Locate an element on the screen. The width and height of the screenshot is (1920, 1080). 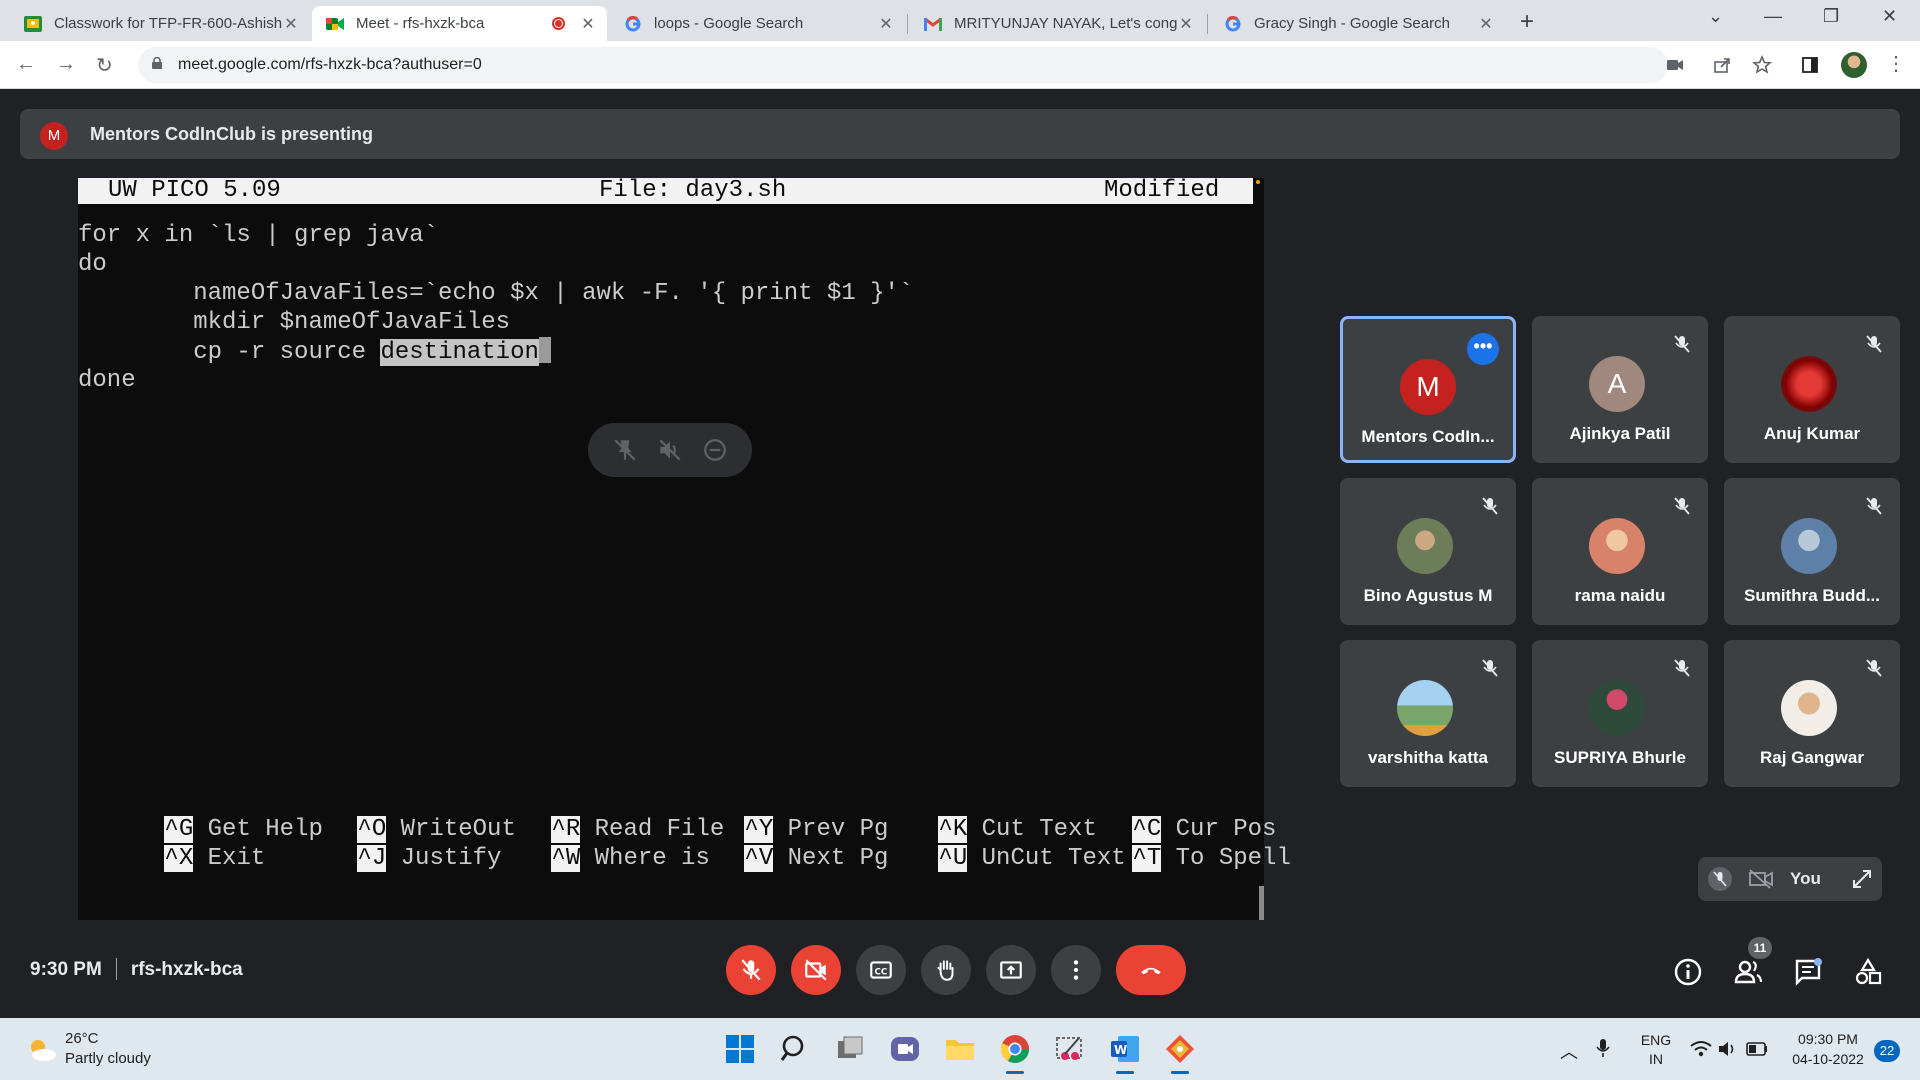
more-options-button is located at coordinates (1076, 970).